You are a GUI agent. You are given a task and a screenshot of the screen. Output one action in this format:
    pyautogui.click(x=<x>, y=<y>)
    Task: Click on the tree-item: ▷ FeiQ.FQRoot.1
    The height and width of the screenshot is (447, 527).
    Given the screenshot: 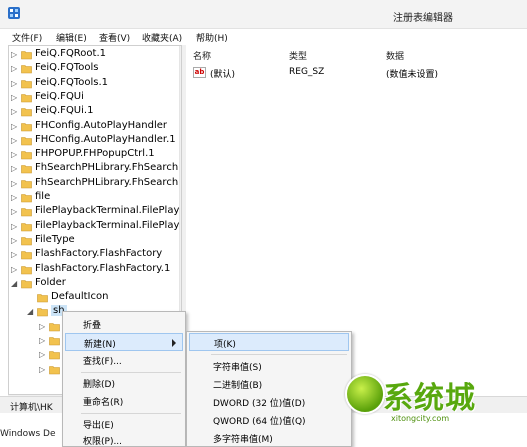 What is the action you would take?
    pyautogui.click(x=94, y=55)
    